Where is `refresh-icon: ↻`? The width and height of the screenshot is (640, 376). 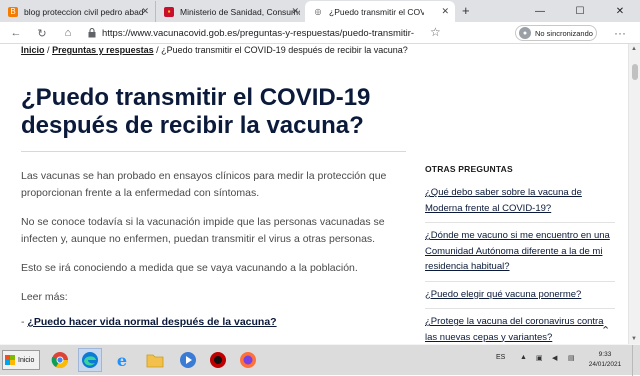
refresh-icon: ↻ is located at coordinates (42, 33).